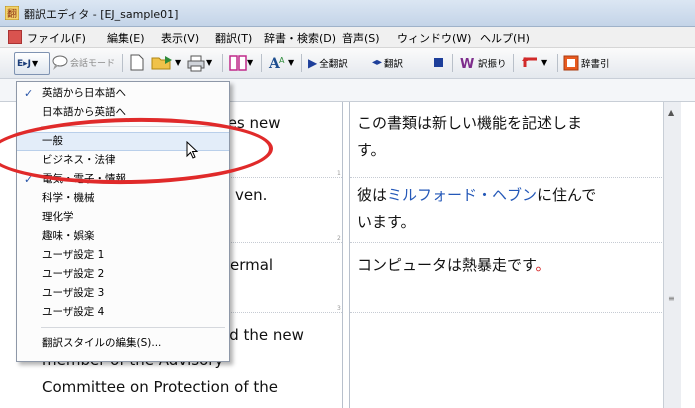 The width and height of the screenshot is (695, 408). I want to click on new-document-button, so click(137, 62).